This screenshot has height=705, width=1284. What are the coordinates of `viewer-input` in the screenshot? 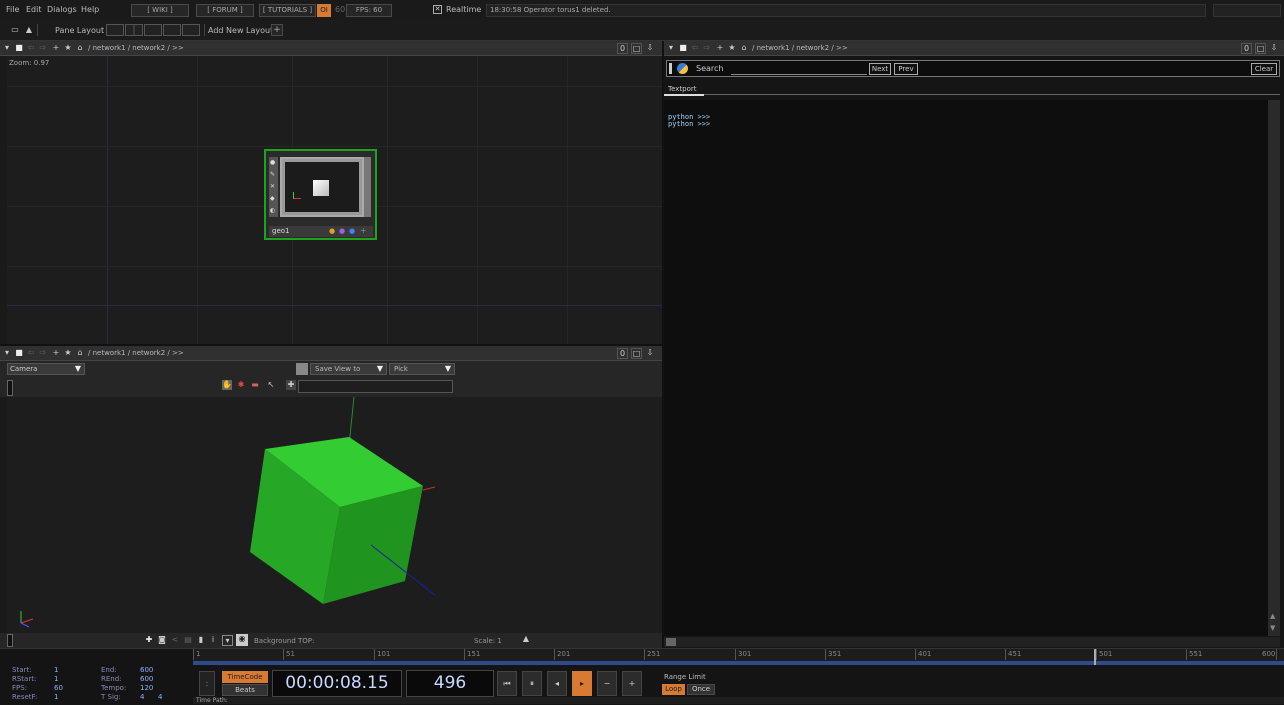 It's located at (375, 386).